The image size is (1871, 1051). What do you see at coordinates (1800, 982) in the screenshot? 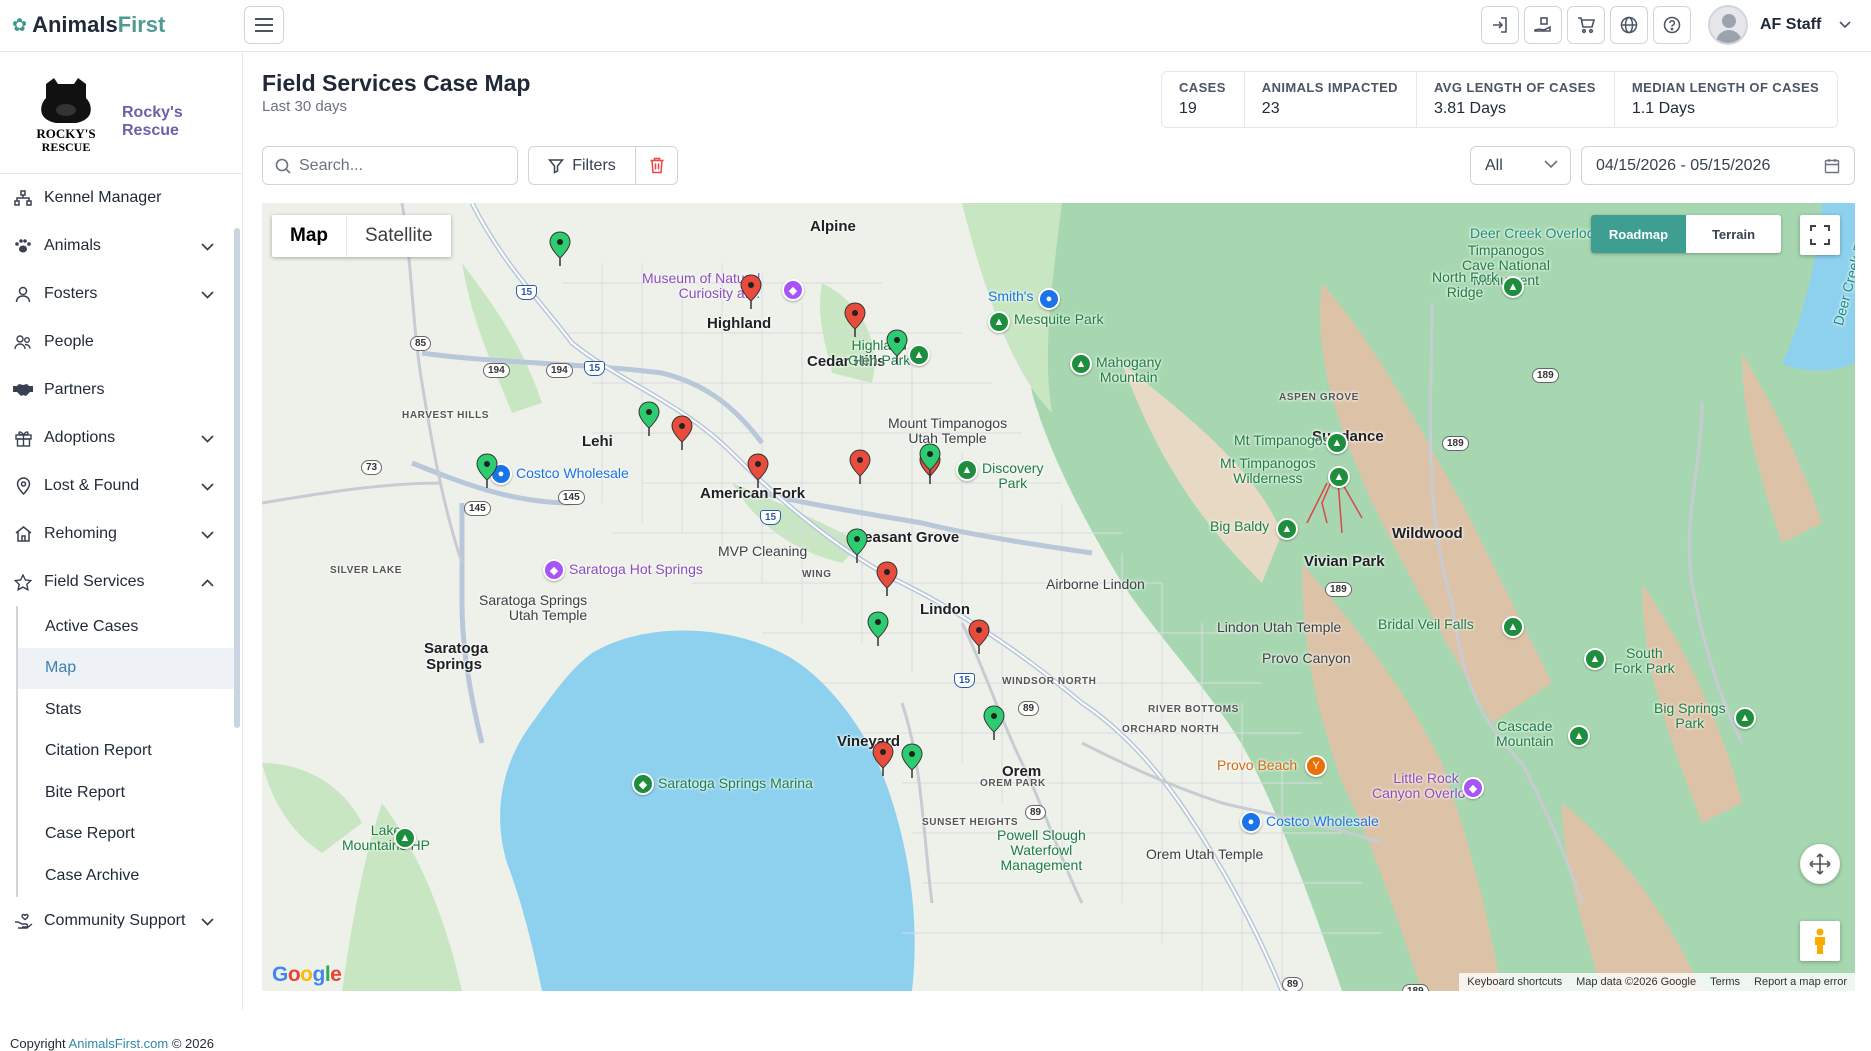
I see `attribution-link: Report a map error` at bounding box center [1800, 982].